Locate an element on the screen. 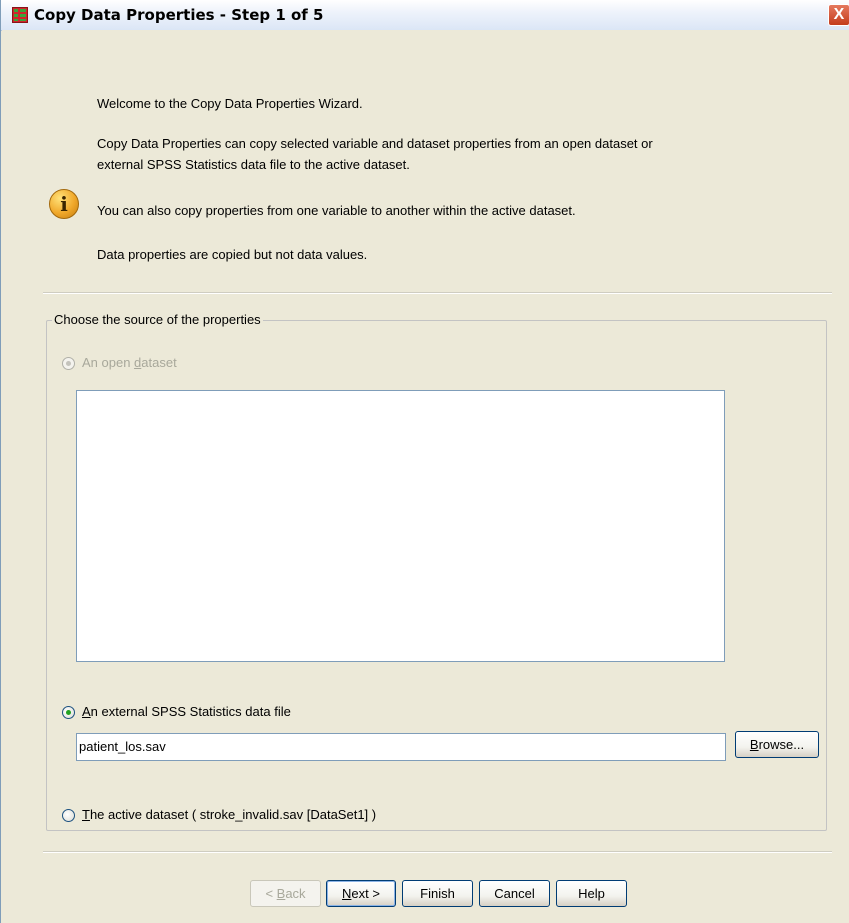  top-separator is located at coordinates (437, 293).